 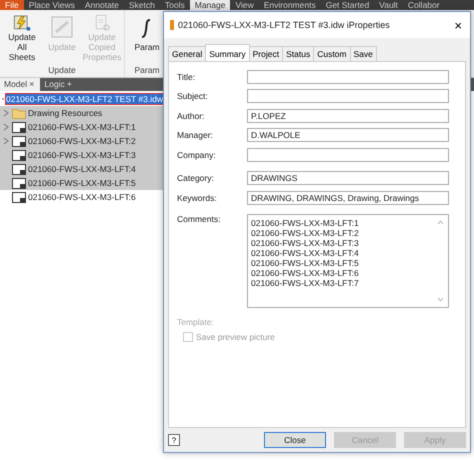 I want to click on field-label: Manager:, so click(x=195, y=135).